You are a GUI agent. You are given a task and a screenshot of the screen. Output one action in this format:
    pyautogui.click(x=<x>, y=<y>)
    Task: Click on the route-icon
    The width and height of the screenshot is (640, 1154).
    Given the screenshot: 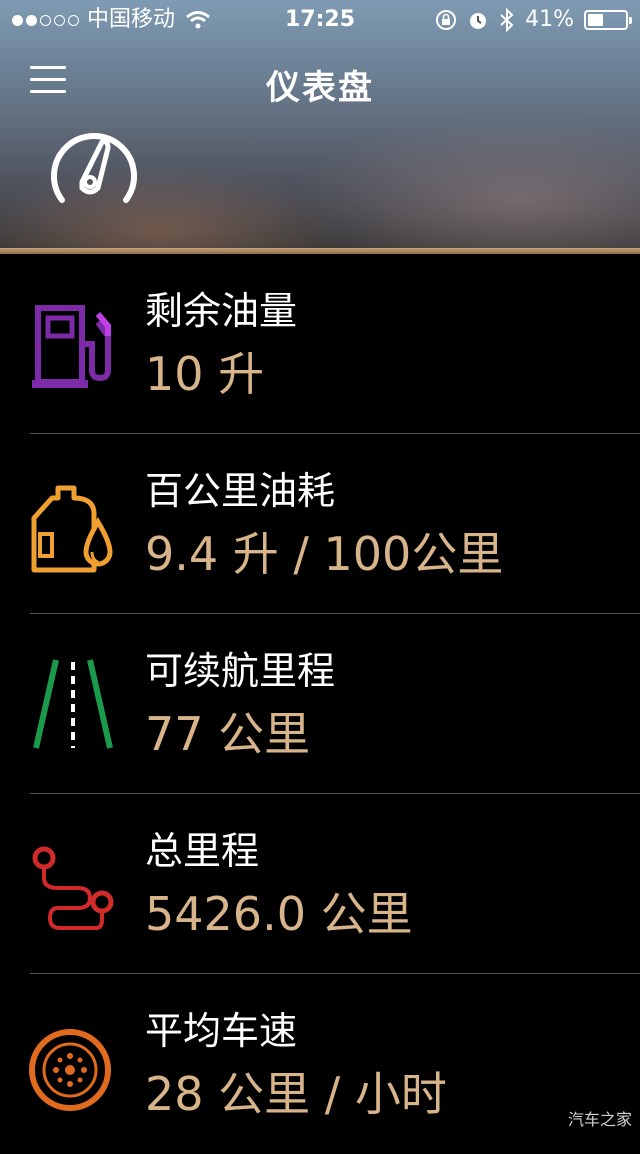 What is the action you would take?
    pyautogui.click(x=73, y=888)
    